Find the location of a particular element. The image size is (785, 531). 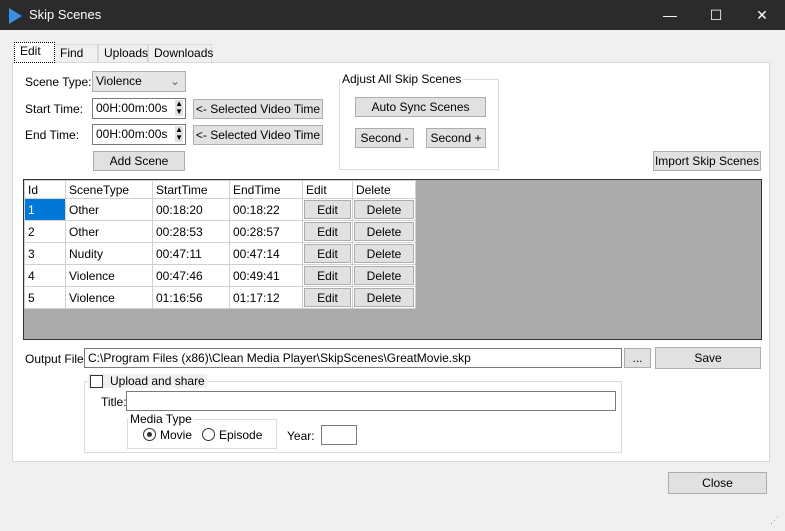

cell-id: 2 is located at coordinates (45, 231).